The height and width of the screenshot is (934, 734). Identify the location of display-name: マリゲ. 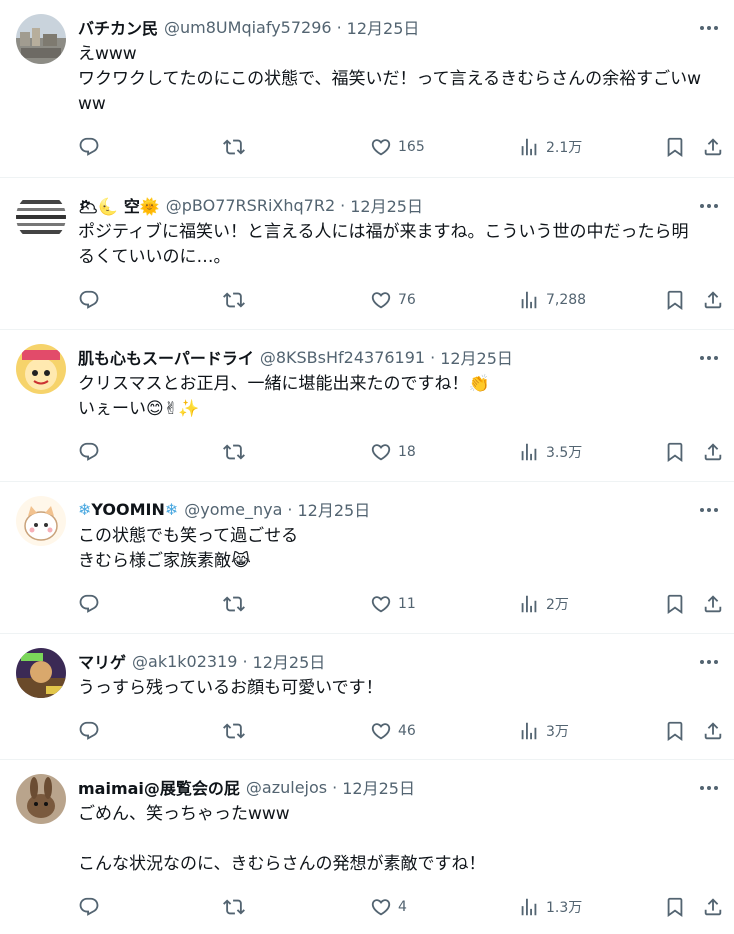
(102, 661).